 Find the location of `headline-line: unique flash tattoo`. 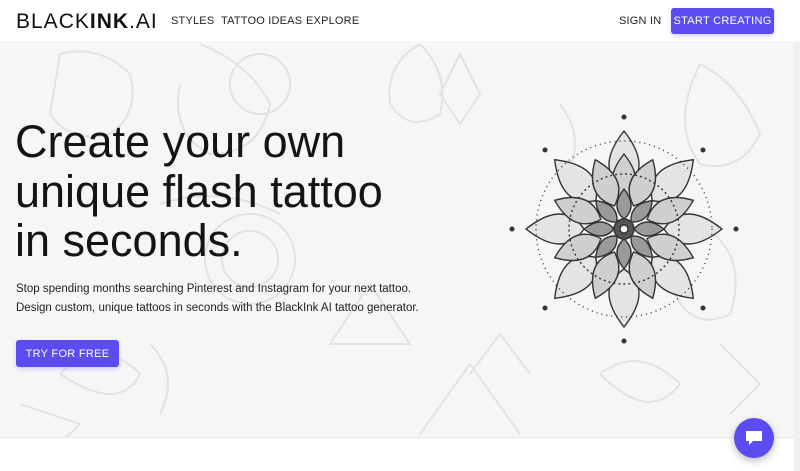

headline-line: unique flash tattoo is located at coordinates (199, 191).